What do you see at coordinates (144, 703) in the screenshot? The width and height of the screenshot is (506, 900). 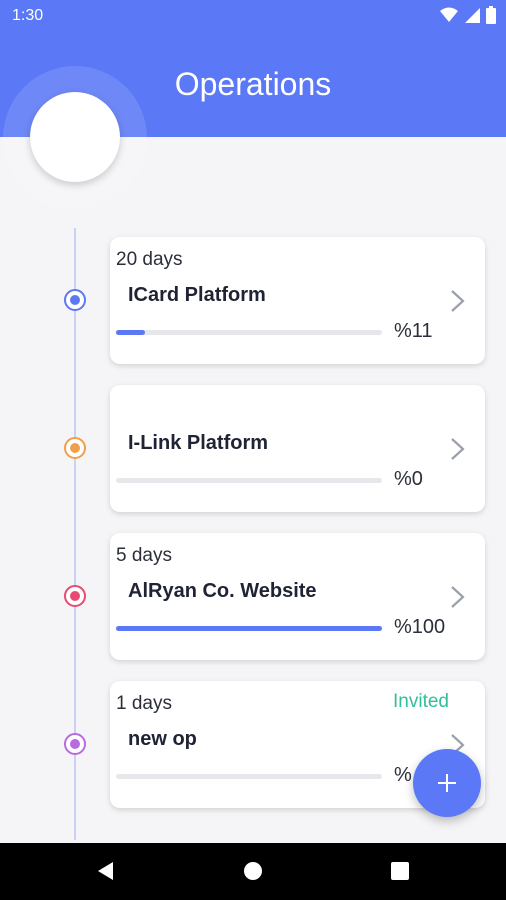 I see `operation-days: 1 days` at bounding box center [144, 703].